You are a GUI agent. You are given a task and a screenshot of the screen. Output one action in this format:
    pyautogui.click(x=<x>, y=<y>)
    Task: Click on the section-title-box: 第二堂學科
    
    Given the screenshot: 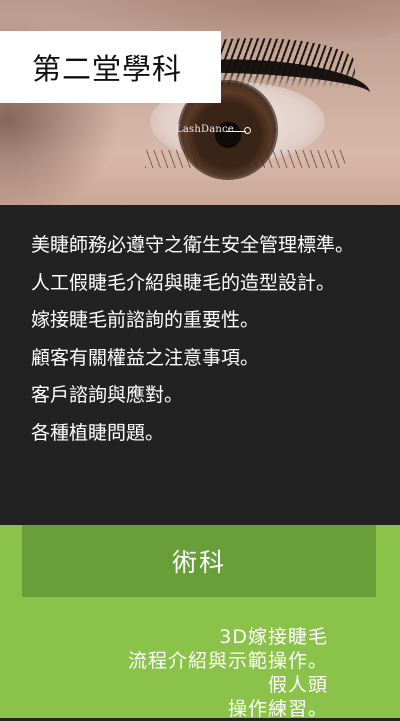 What is the action you would take?
    pyautogui.click(x=110, y=67)
    